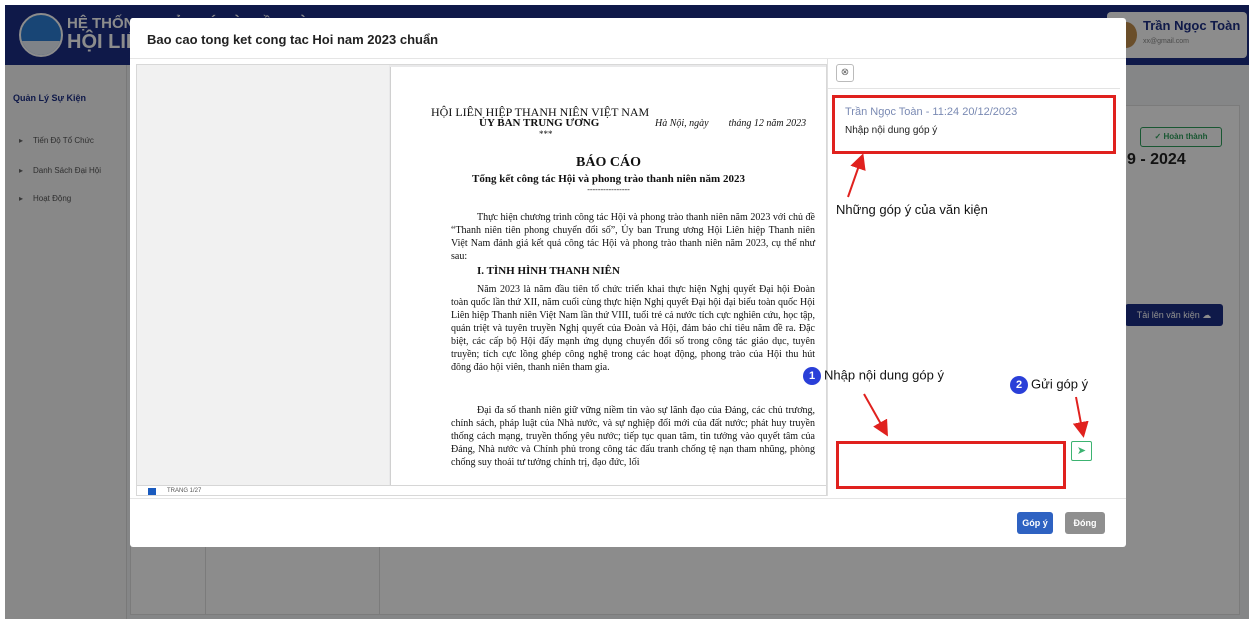 The image size is (1259, 624). What do you see at coordinates (546, 134) in the screenshot?
I see `doc-stars: ***` at bounding box center [546, 134].